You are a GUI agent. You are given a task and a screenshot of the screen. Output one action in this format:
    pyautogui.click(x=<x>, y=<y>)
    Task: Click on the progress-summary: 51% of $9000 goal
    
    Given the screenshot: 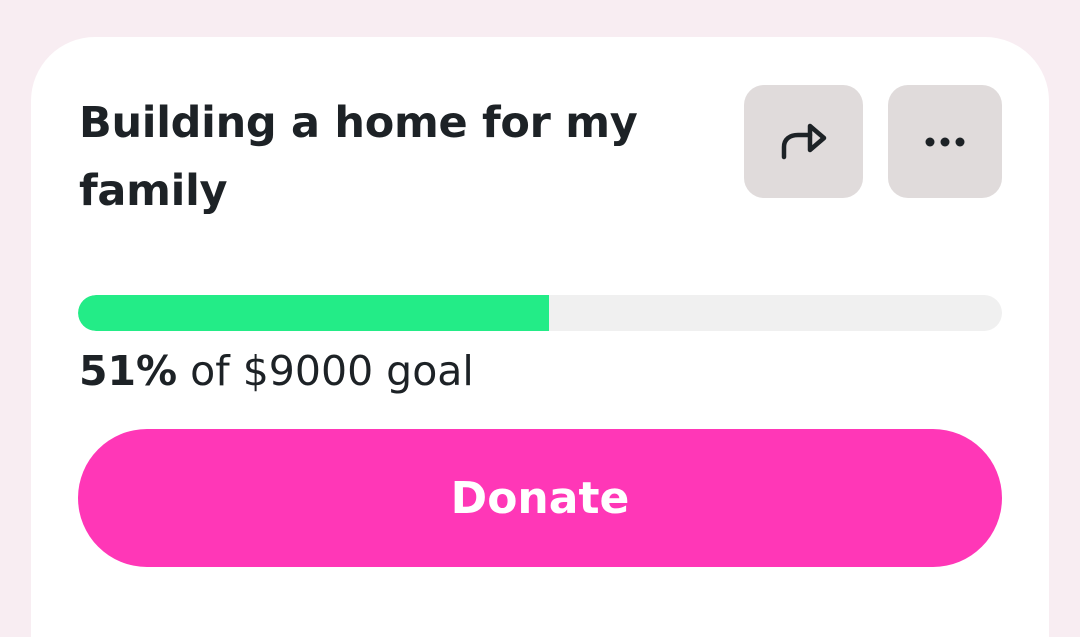 What is the action you would take?
    pyautogui.click(x=276, y=371)
    